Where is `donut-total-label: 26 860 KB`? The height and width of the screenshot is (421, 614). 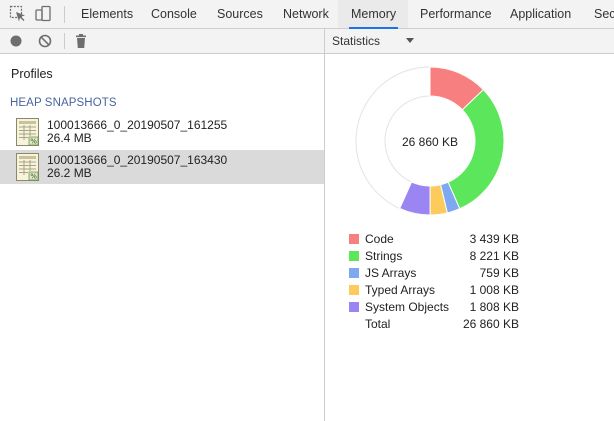 donut-total-label: 26 860 KB is located at coordinates (430, 142).